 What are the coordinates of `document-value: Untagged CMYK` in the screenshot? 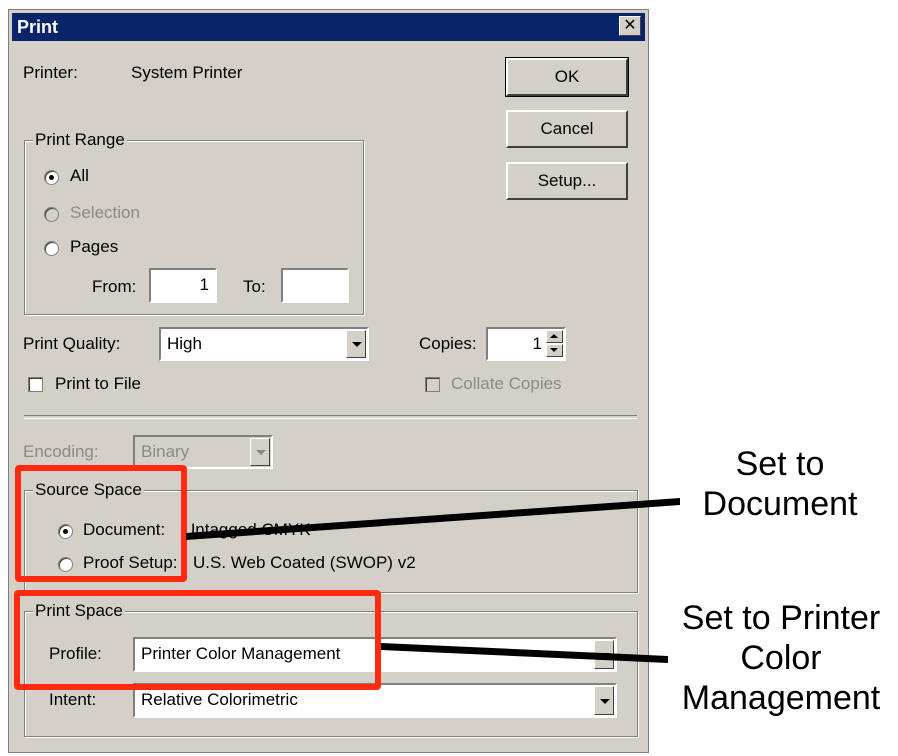 It's located at (247, 529).